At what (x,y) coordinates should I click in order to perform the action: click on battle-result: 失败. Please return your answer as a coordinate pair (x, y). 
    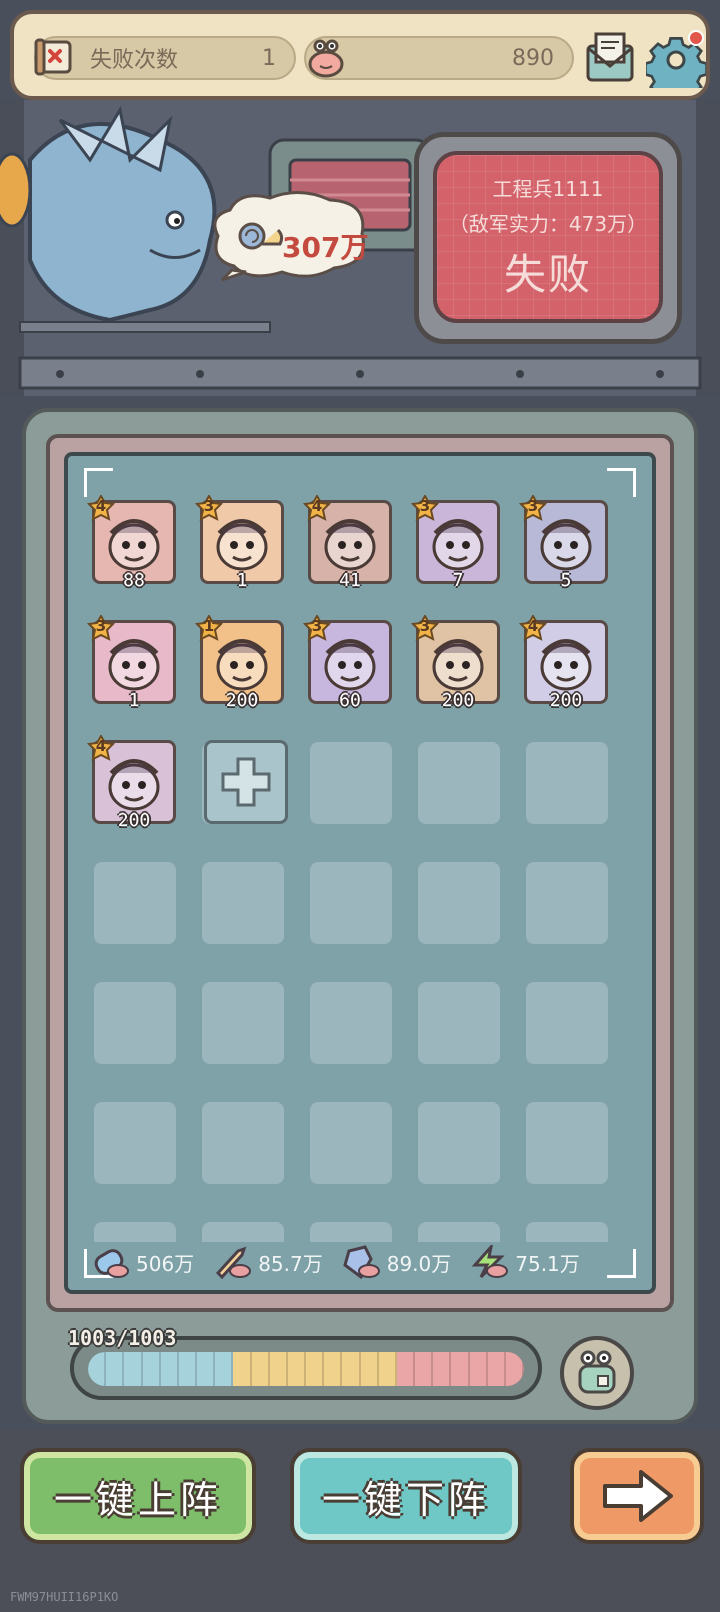
    Looking at the image, I should click on (547, 274).